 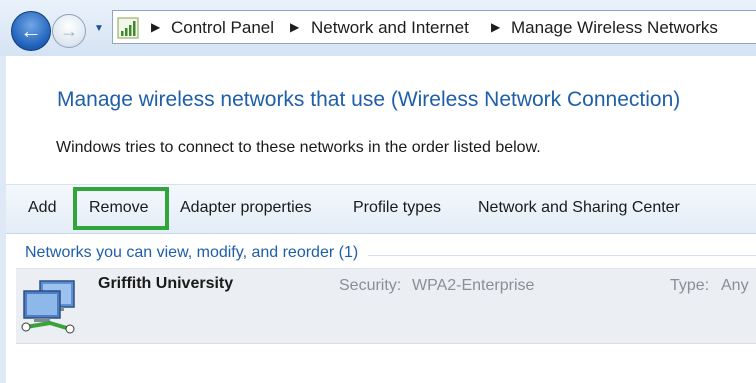 I want to click on breadcrumb-control-panel: Control Panel, so click(x=222, y=28).